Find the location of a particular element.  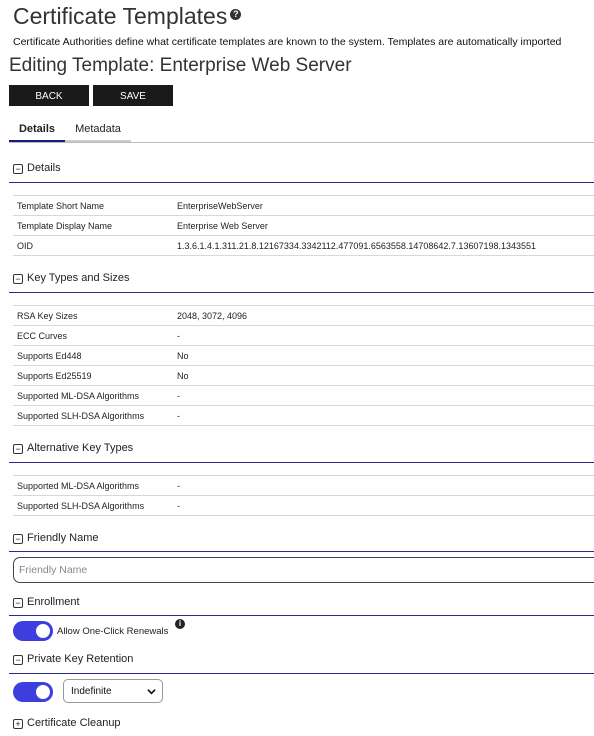

section-title-key-types: Key Types and Sizes is located at coordinates (78, 278).